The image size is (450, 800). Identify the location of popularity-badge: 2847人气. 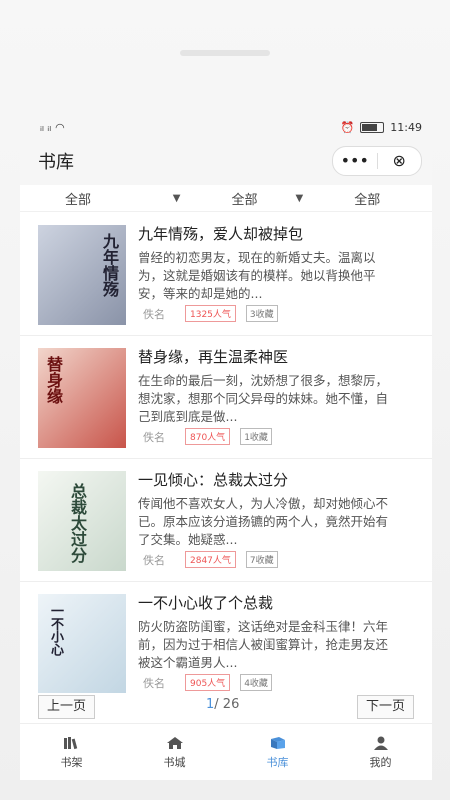
(210, 559).